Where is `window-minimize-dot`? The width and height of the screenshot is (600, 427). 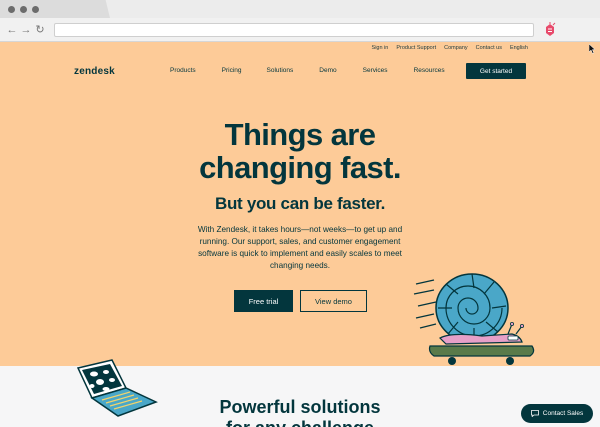 window-minimize-dot is located at coordinates (23, 9).